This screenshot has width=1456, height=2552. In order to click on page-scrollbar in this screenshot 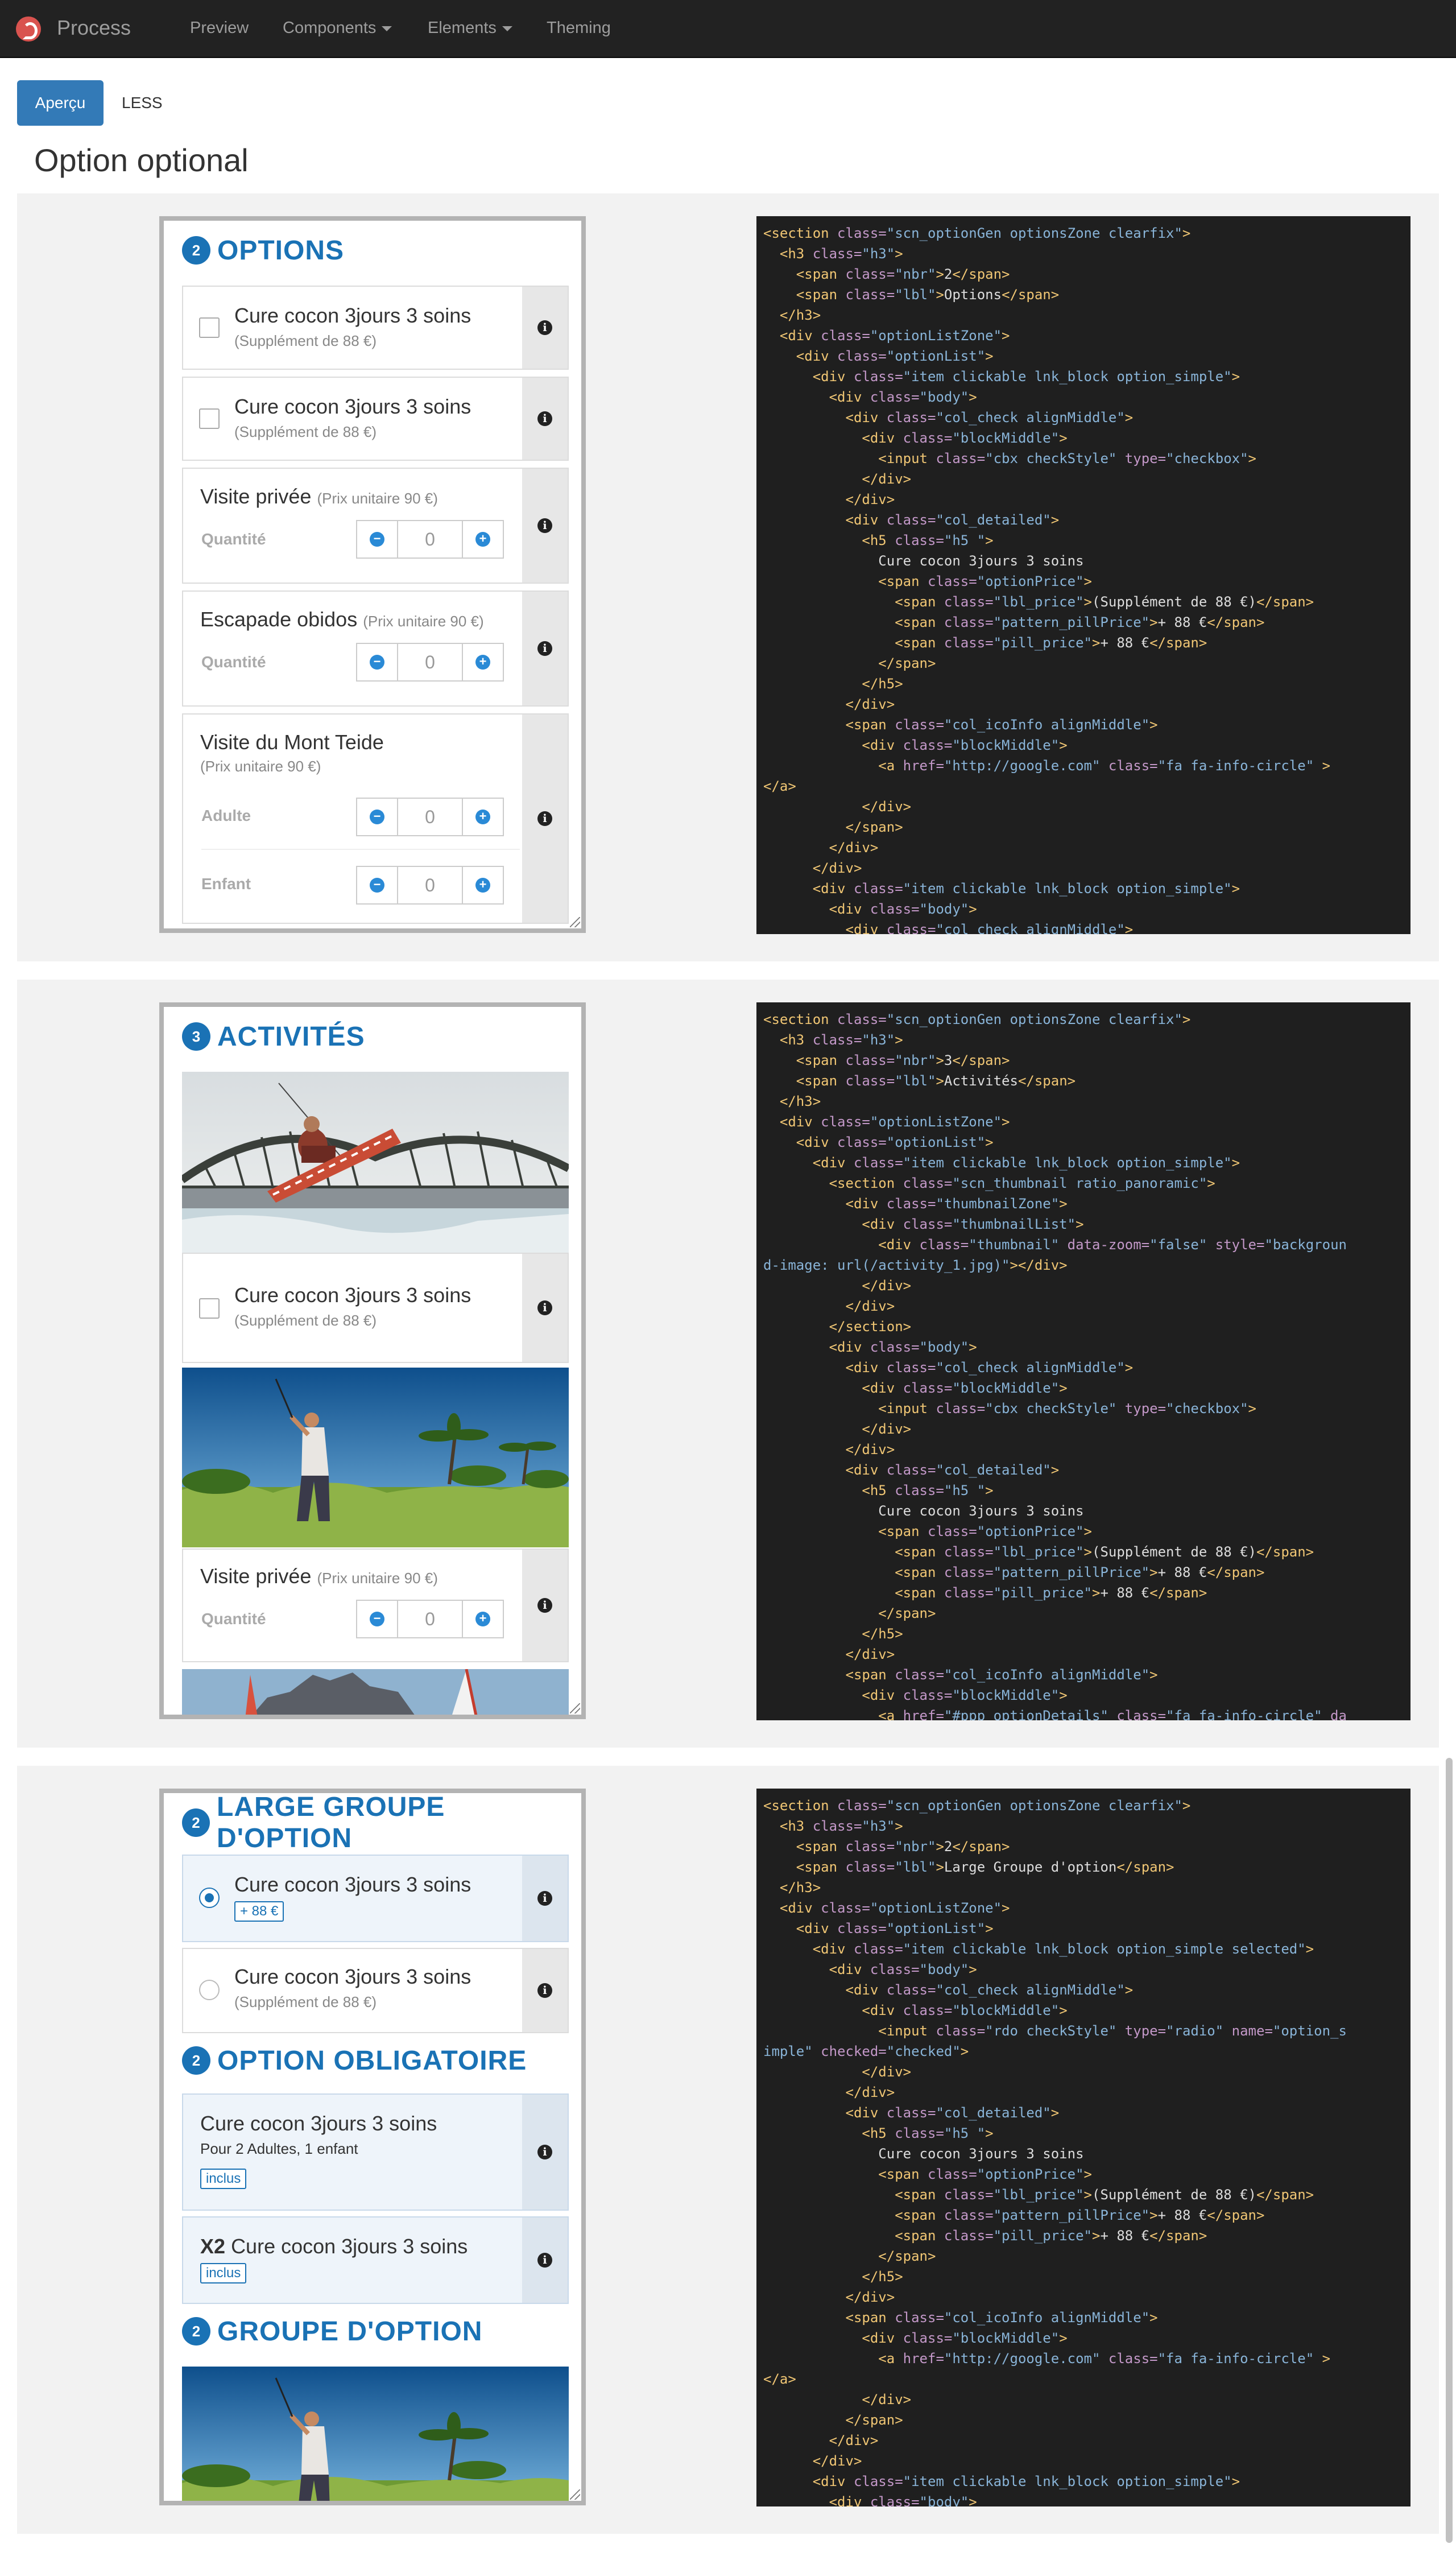, I will do `click(1449, 2150)`.